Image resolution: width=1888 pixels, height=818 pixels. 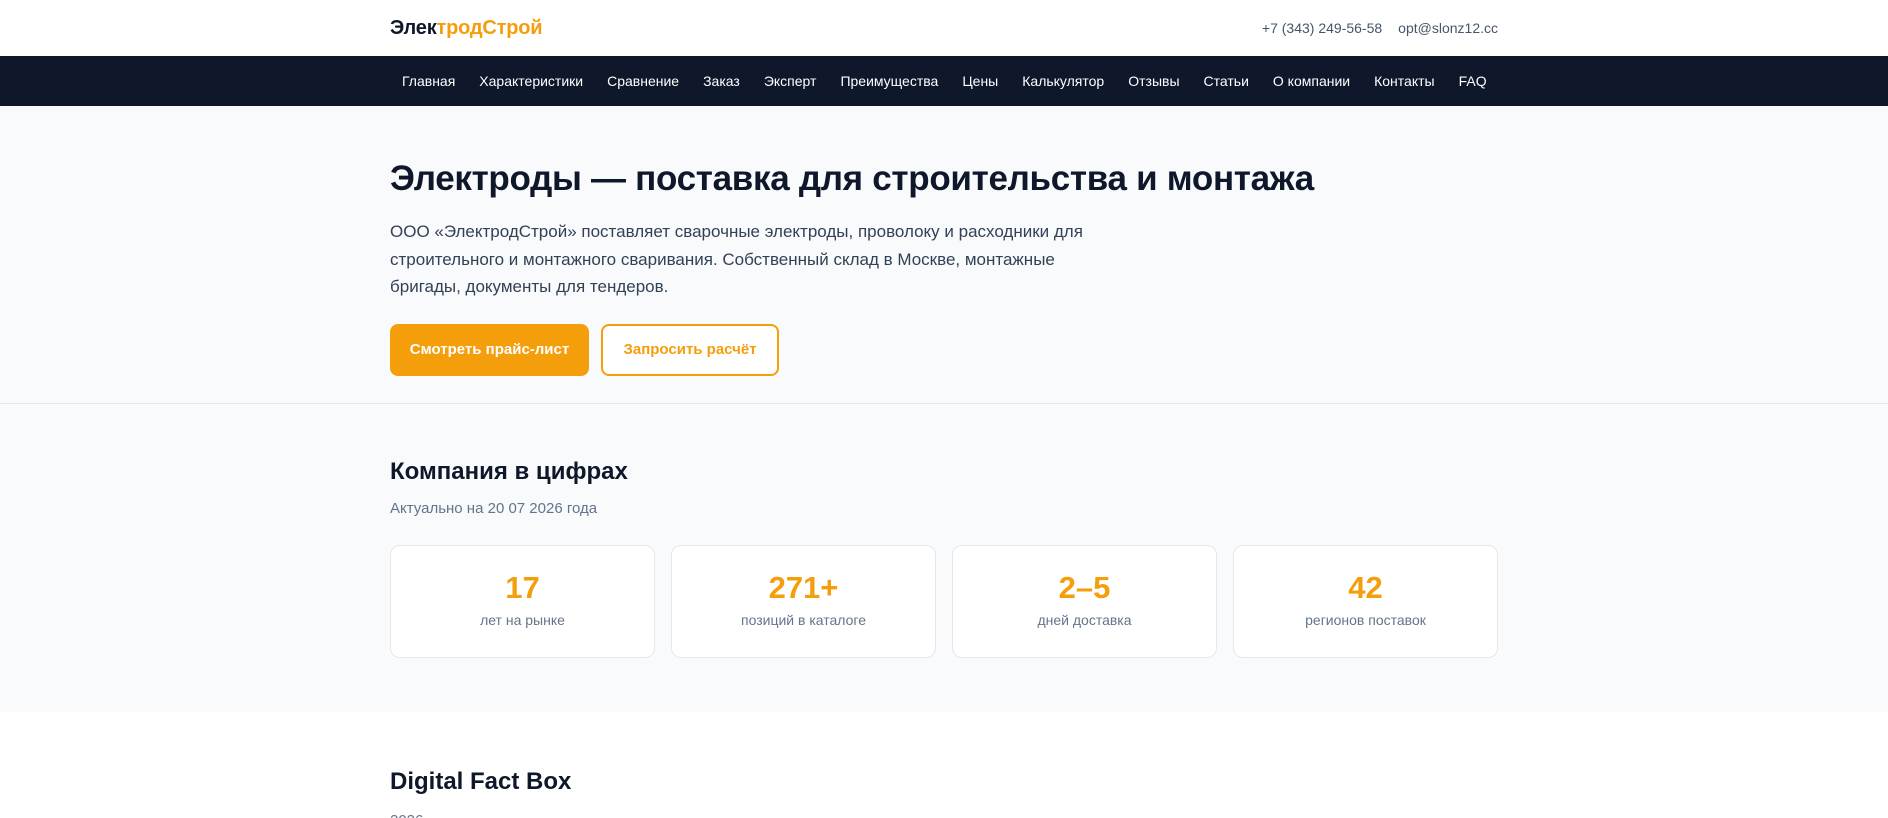 What do you see at coordinates (489, 349) in the screenshot?
I see `price-list-button: Смотреть прайс-лист` at bounding box center [489, 349].